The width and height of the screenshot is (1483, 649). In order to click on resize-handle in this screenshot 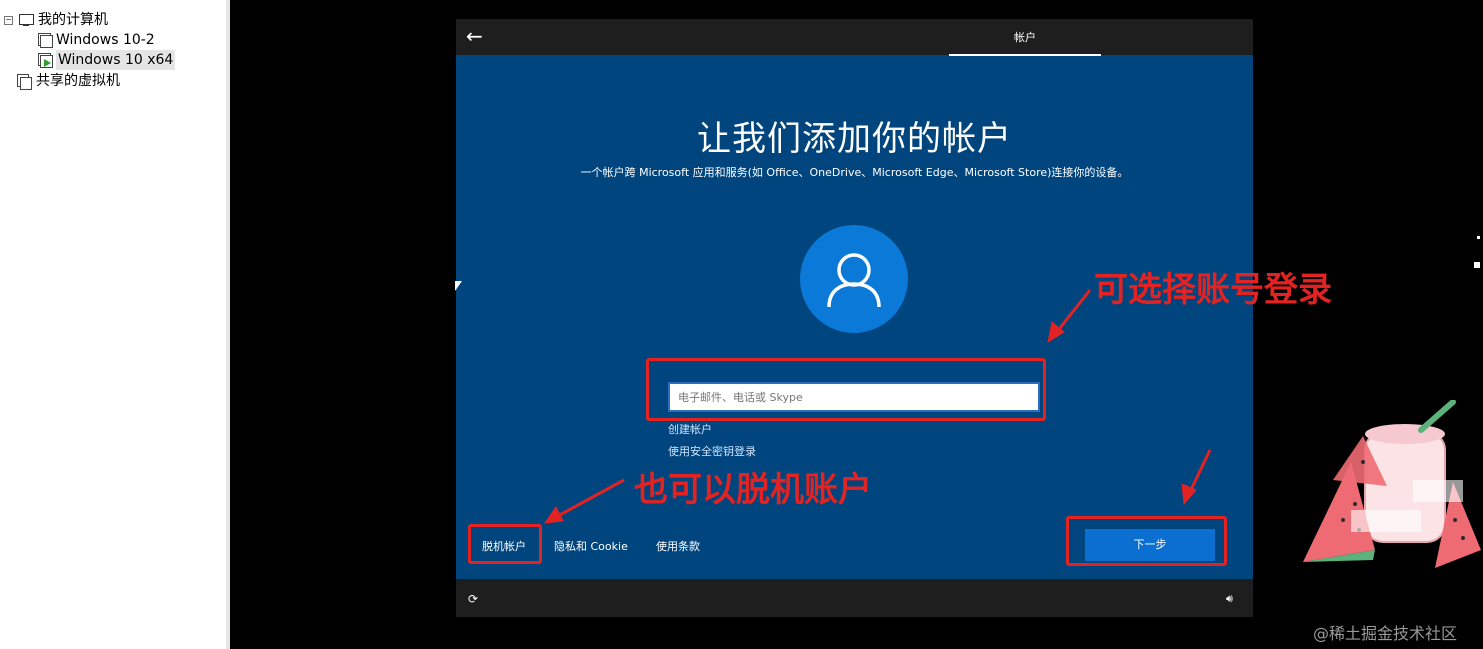, I will do `click(1477, 265)`.